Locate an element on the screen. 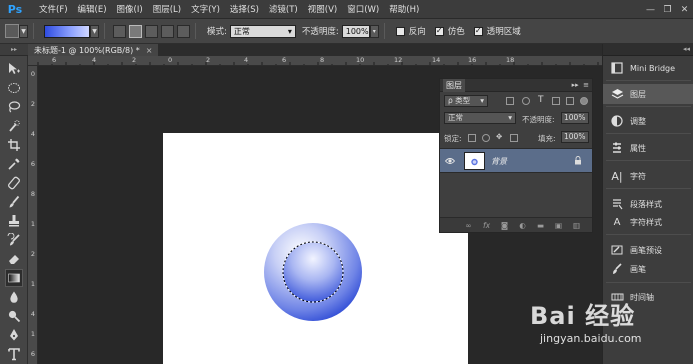 The height and width of the screenshot is (364, 693). quick-selection-tool-icon is located at coordinates (14, 126).